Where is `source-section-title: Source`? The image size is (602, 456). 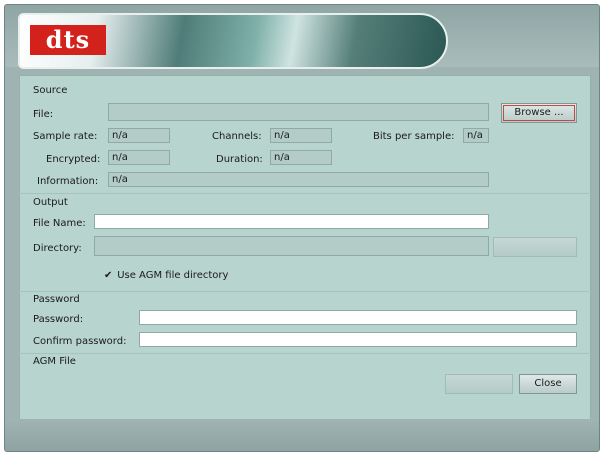
source-section-title: Source is located at coordinates (50, 90).